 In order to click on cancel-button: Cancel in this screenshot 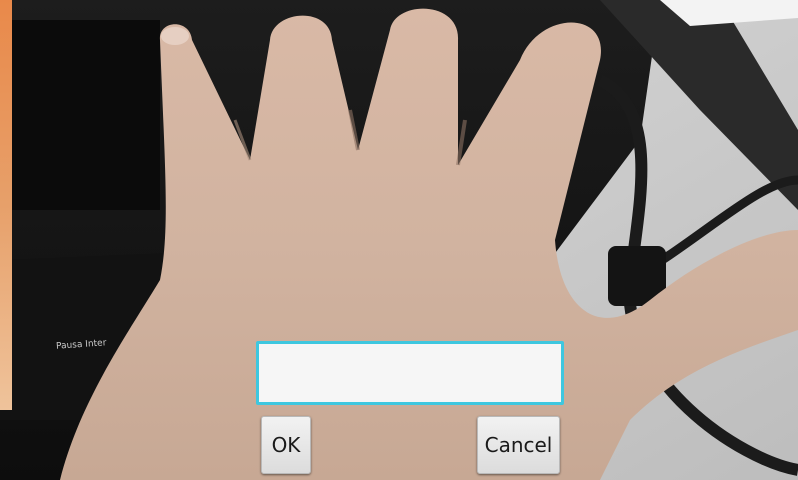, I will do `click(518, 445)`.